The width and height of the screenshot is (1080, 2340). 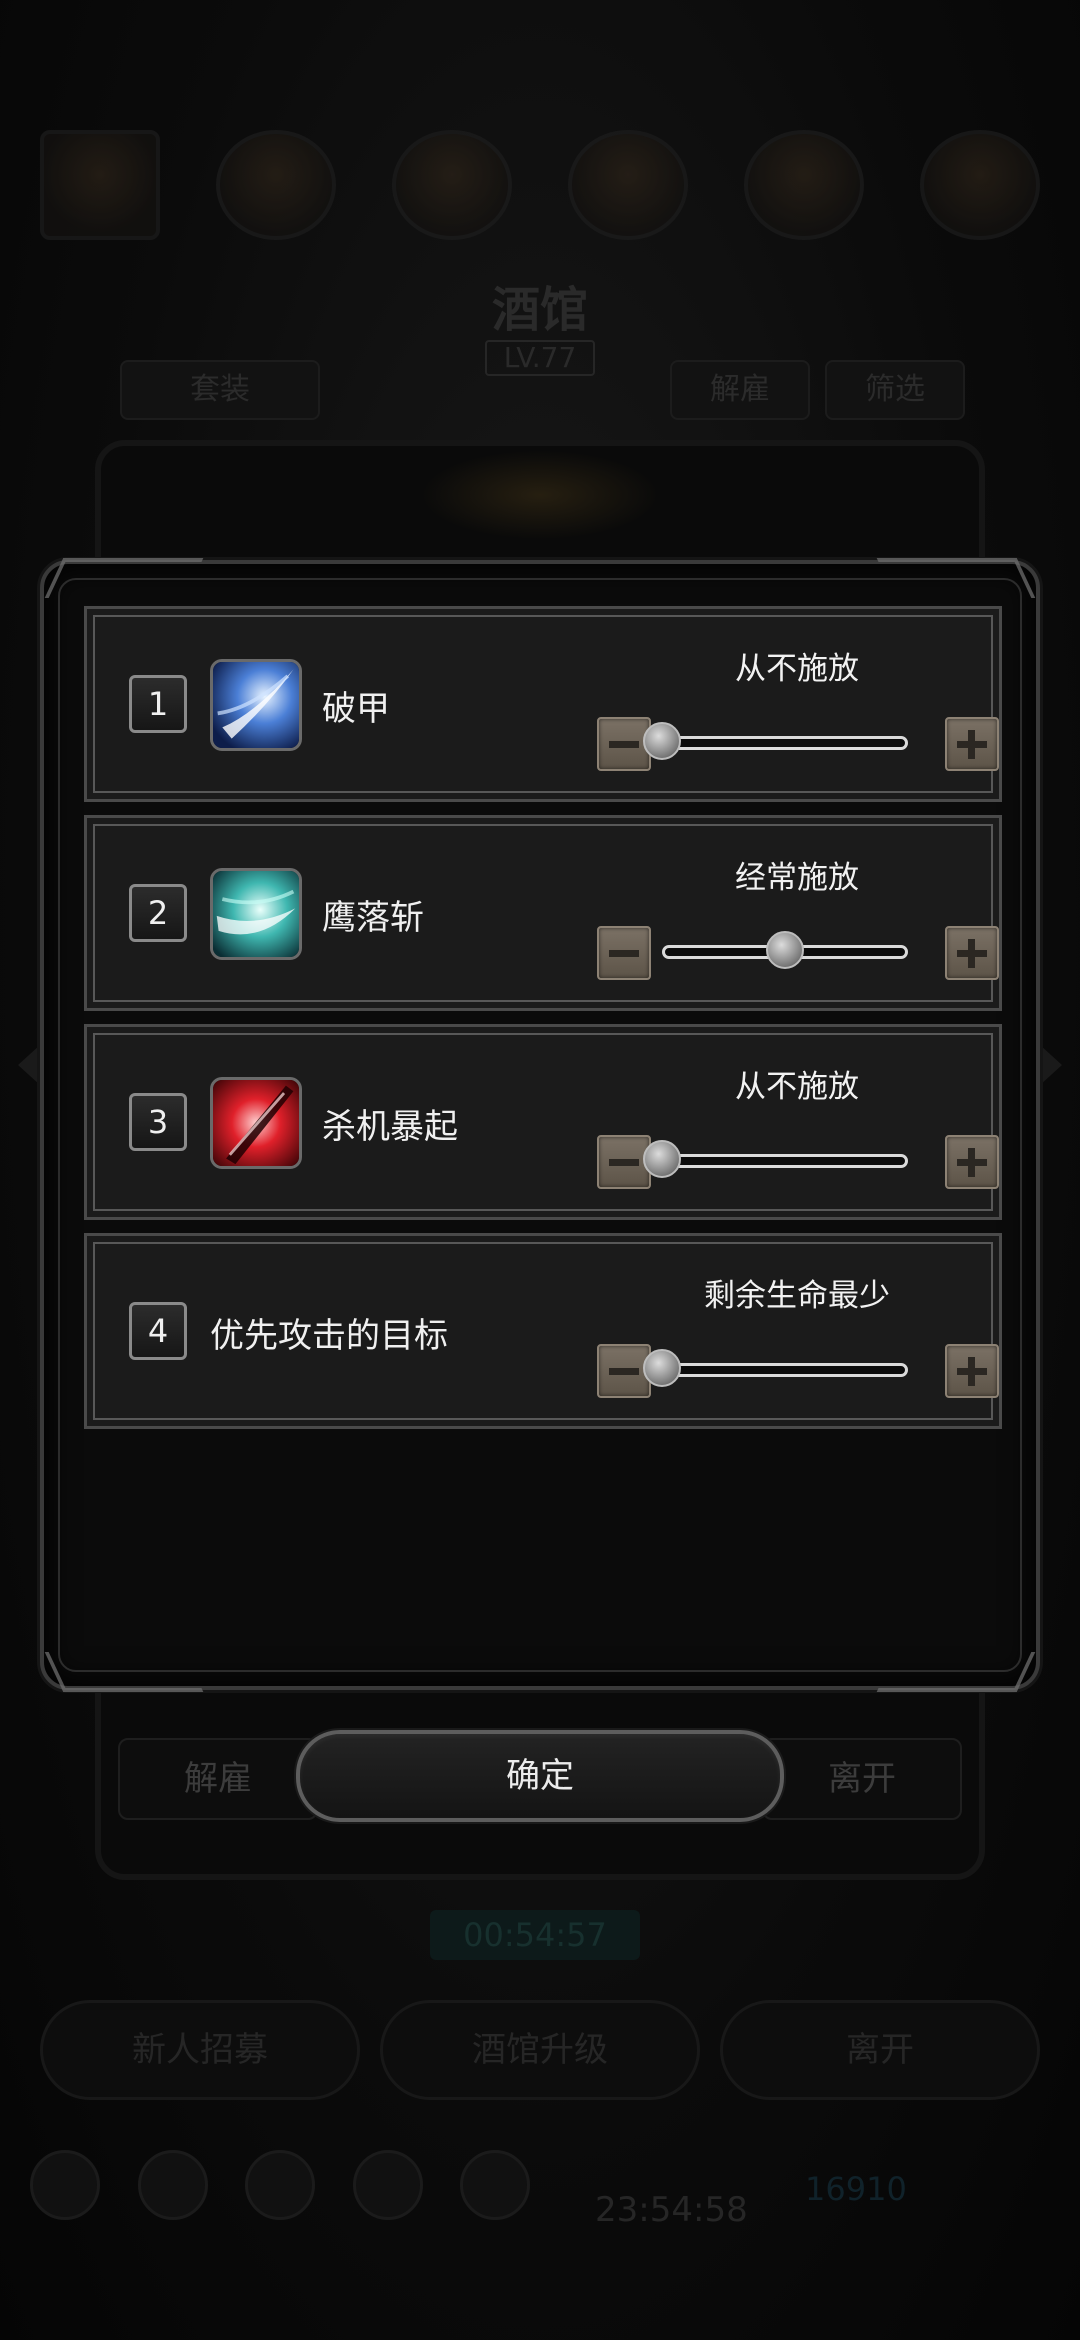 What do you see at coordinates (895, 390) in the screenshot?
I see `background-chip-filter: 筛选` at bounding box center [895, 390].